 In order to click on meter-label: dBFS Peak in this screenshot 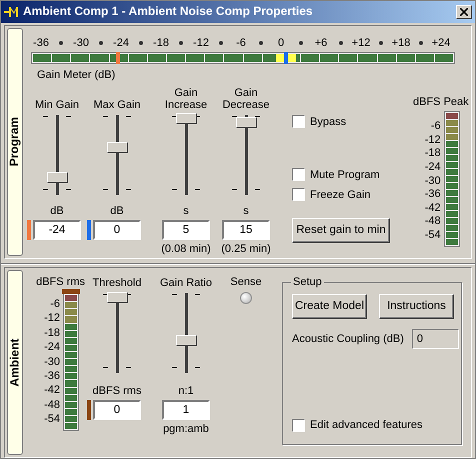, I will do `click(441, 102)`.